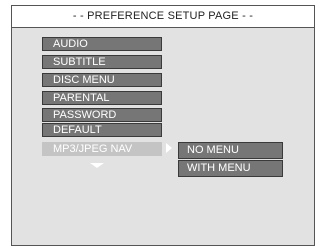  What do you see at coordinates (230, 168) in the screenshot?
I see `submenu-option-with-menu: WITH MENU` at bounding box center [230, 168].